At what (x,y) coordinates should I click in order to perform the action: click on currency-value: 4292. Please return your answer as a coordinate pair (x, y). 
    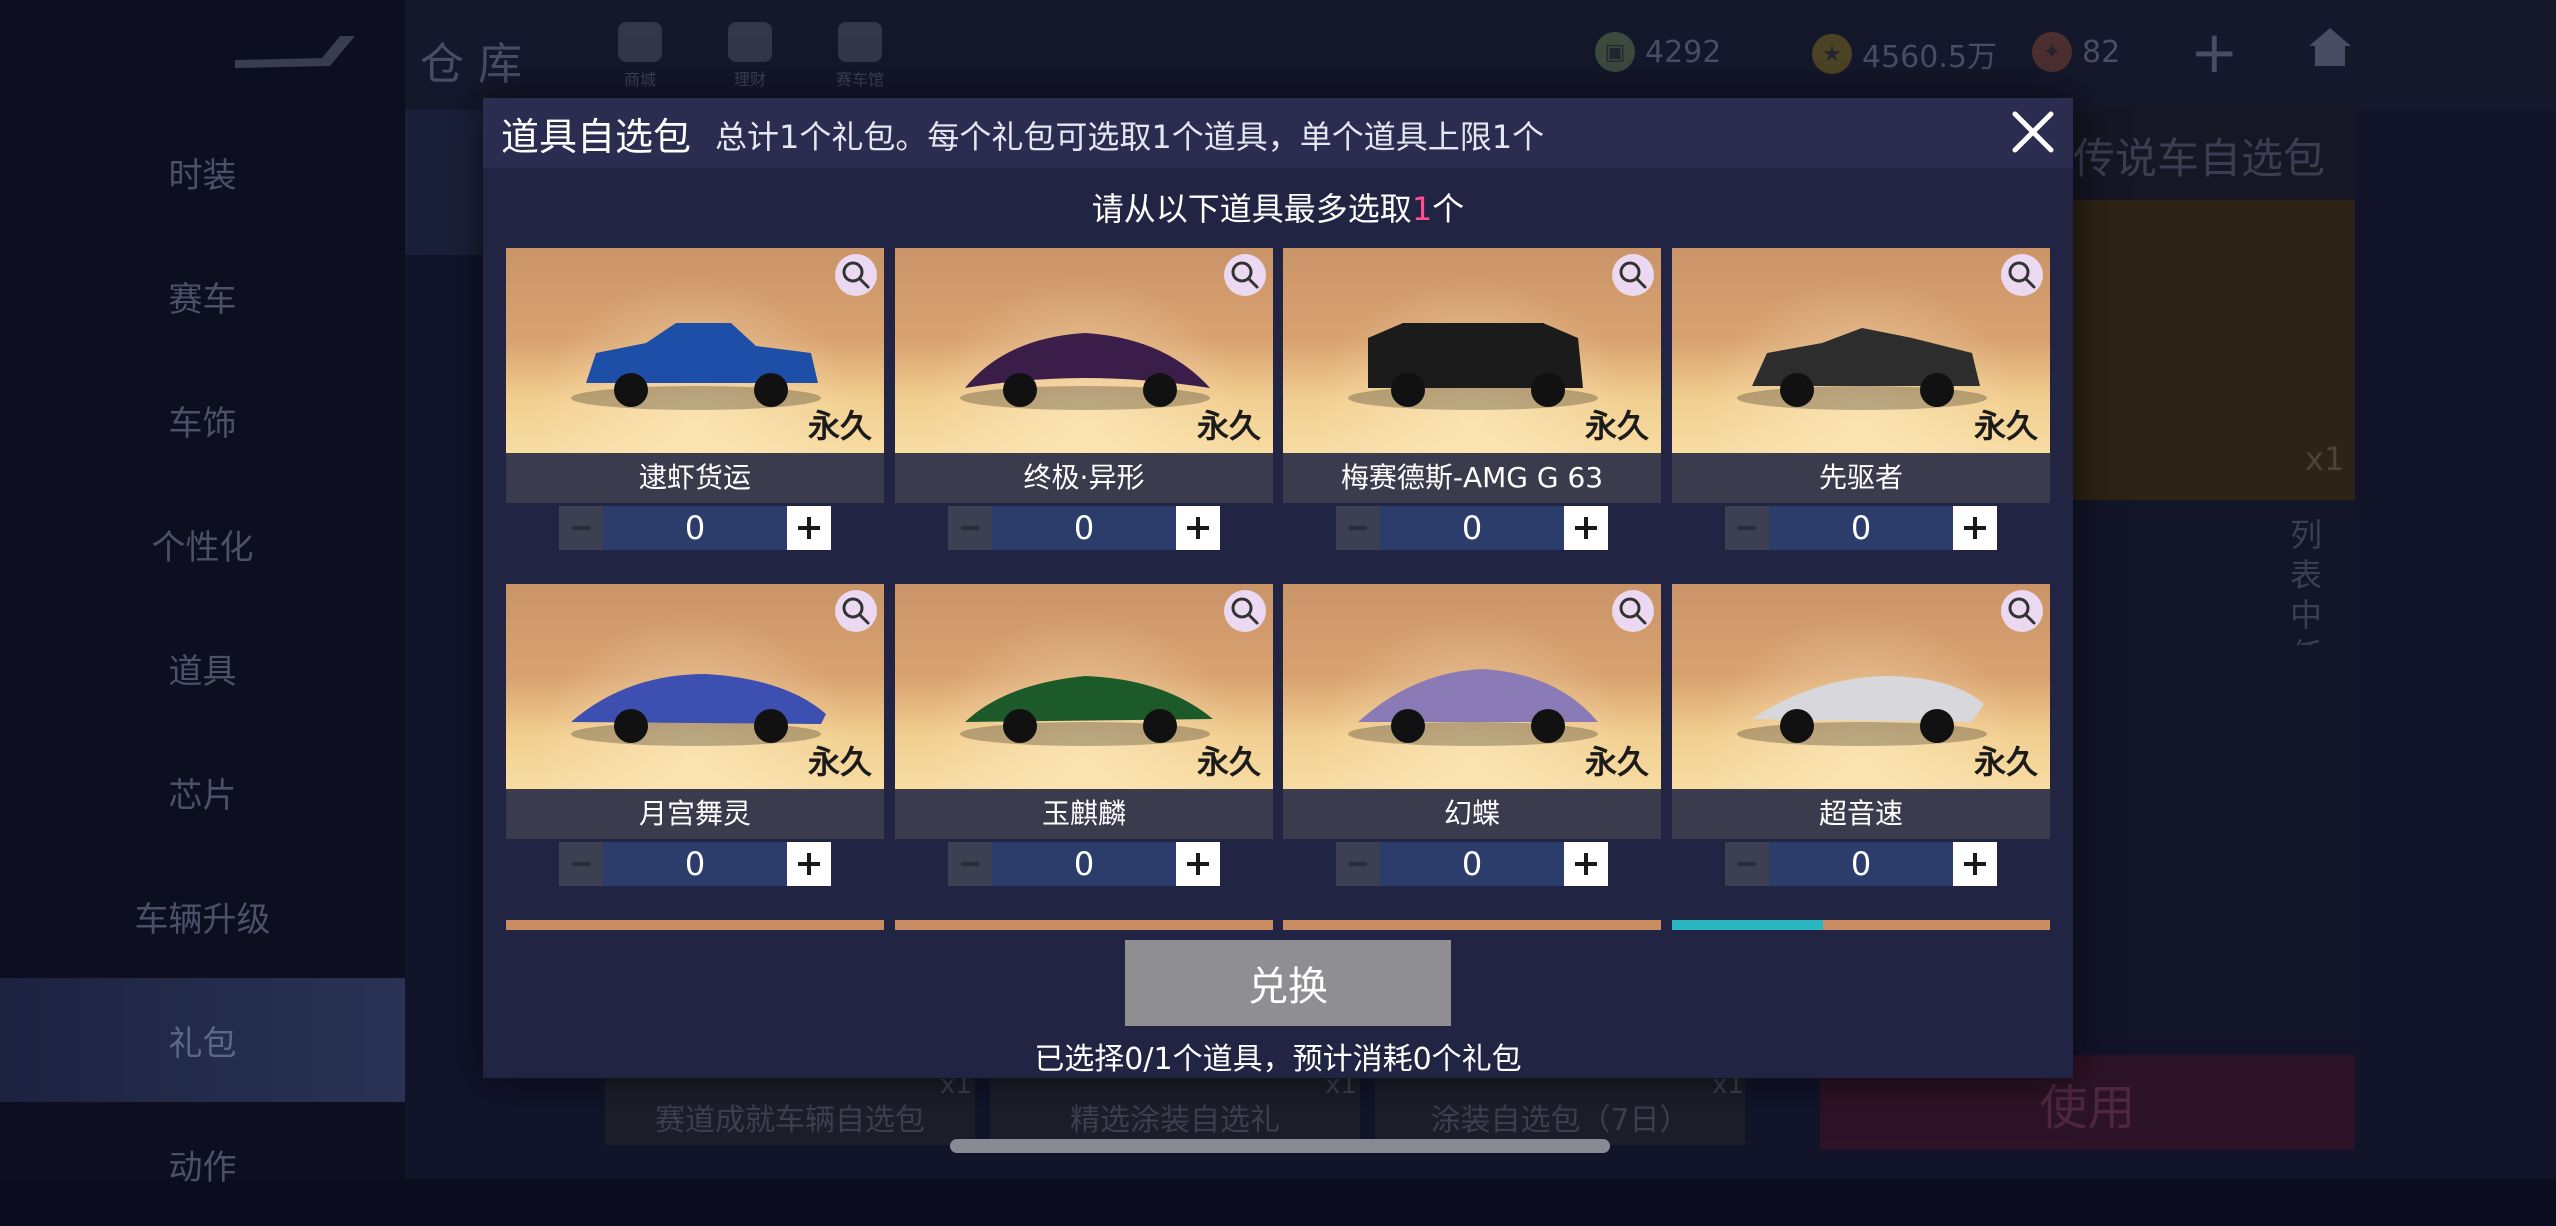
    Looking at the image, I should click on (1683, 52).